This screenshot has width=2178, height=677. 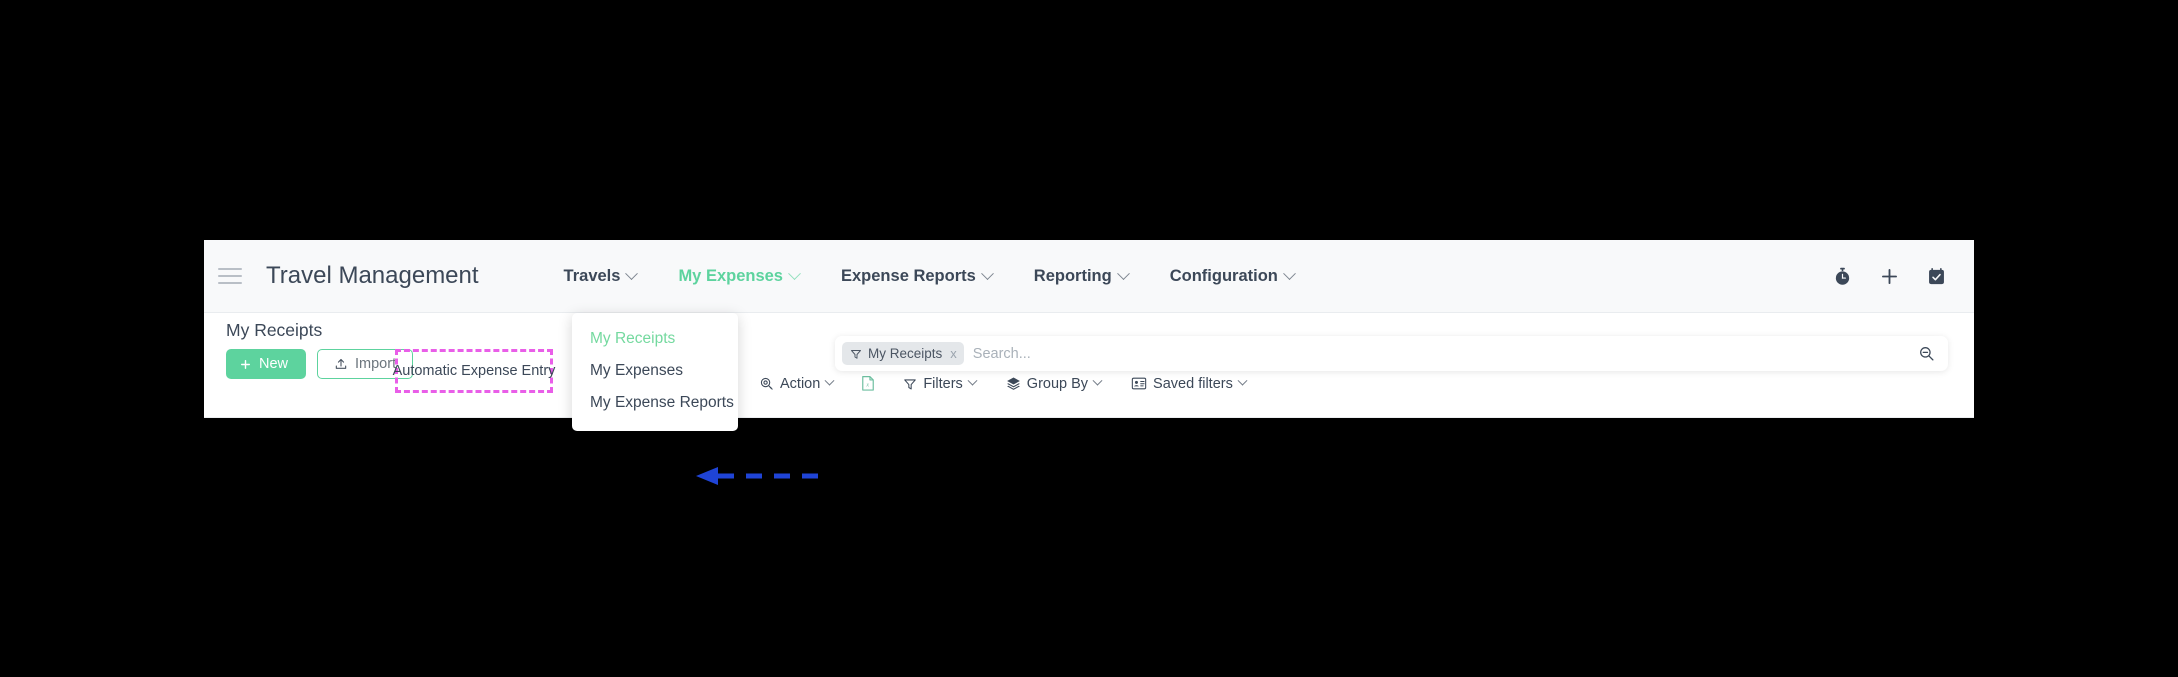 What do you see at coordinates (943, 383) in the screenshot?
I see `toolbar-filters-label: Filters` at bounding box center [943, 383].